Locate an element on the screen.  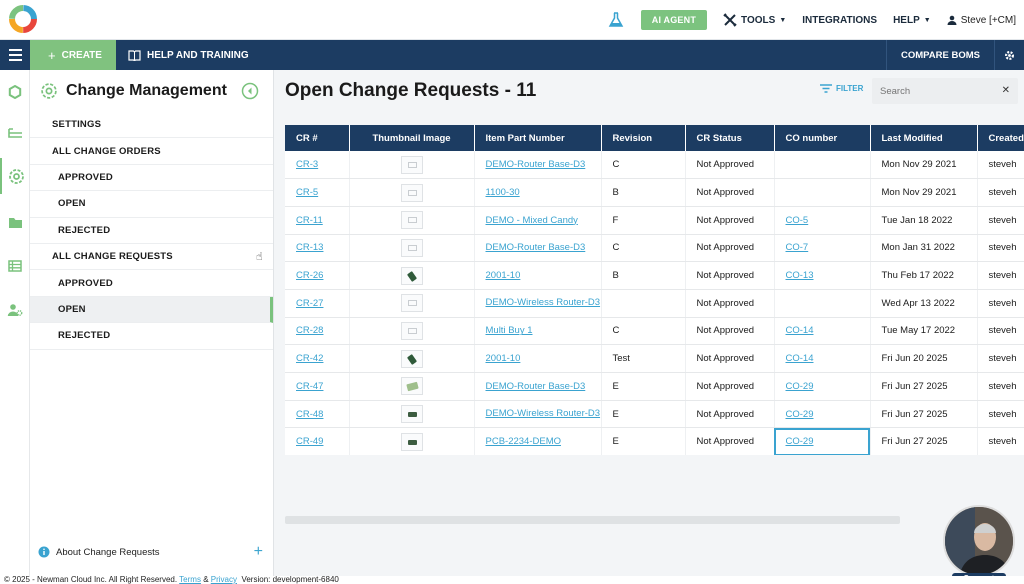
ai-agent-button: AI AGENT is located at coordinates (674, 20).